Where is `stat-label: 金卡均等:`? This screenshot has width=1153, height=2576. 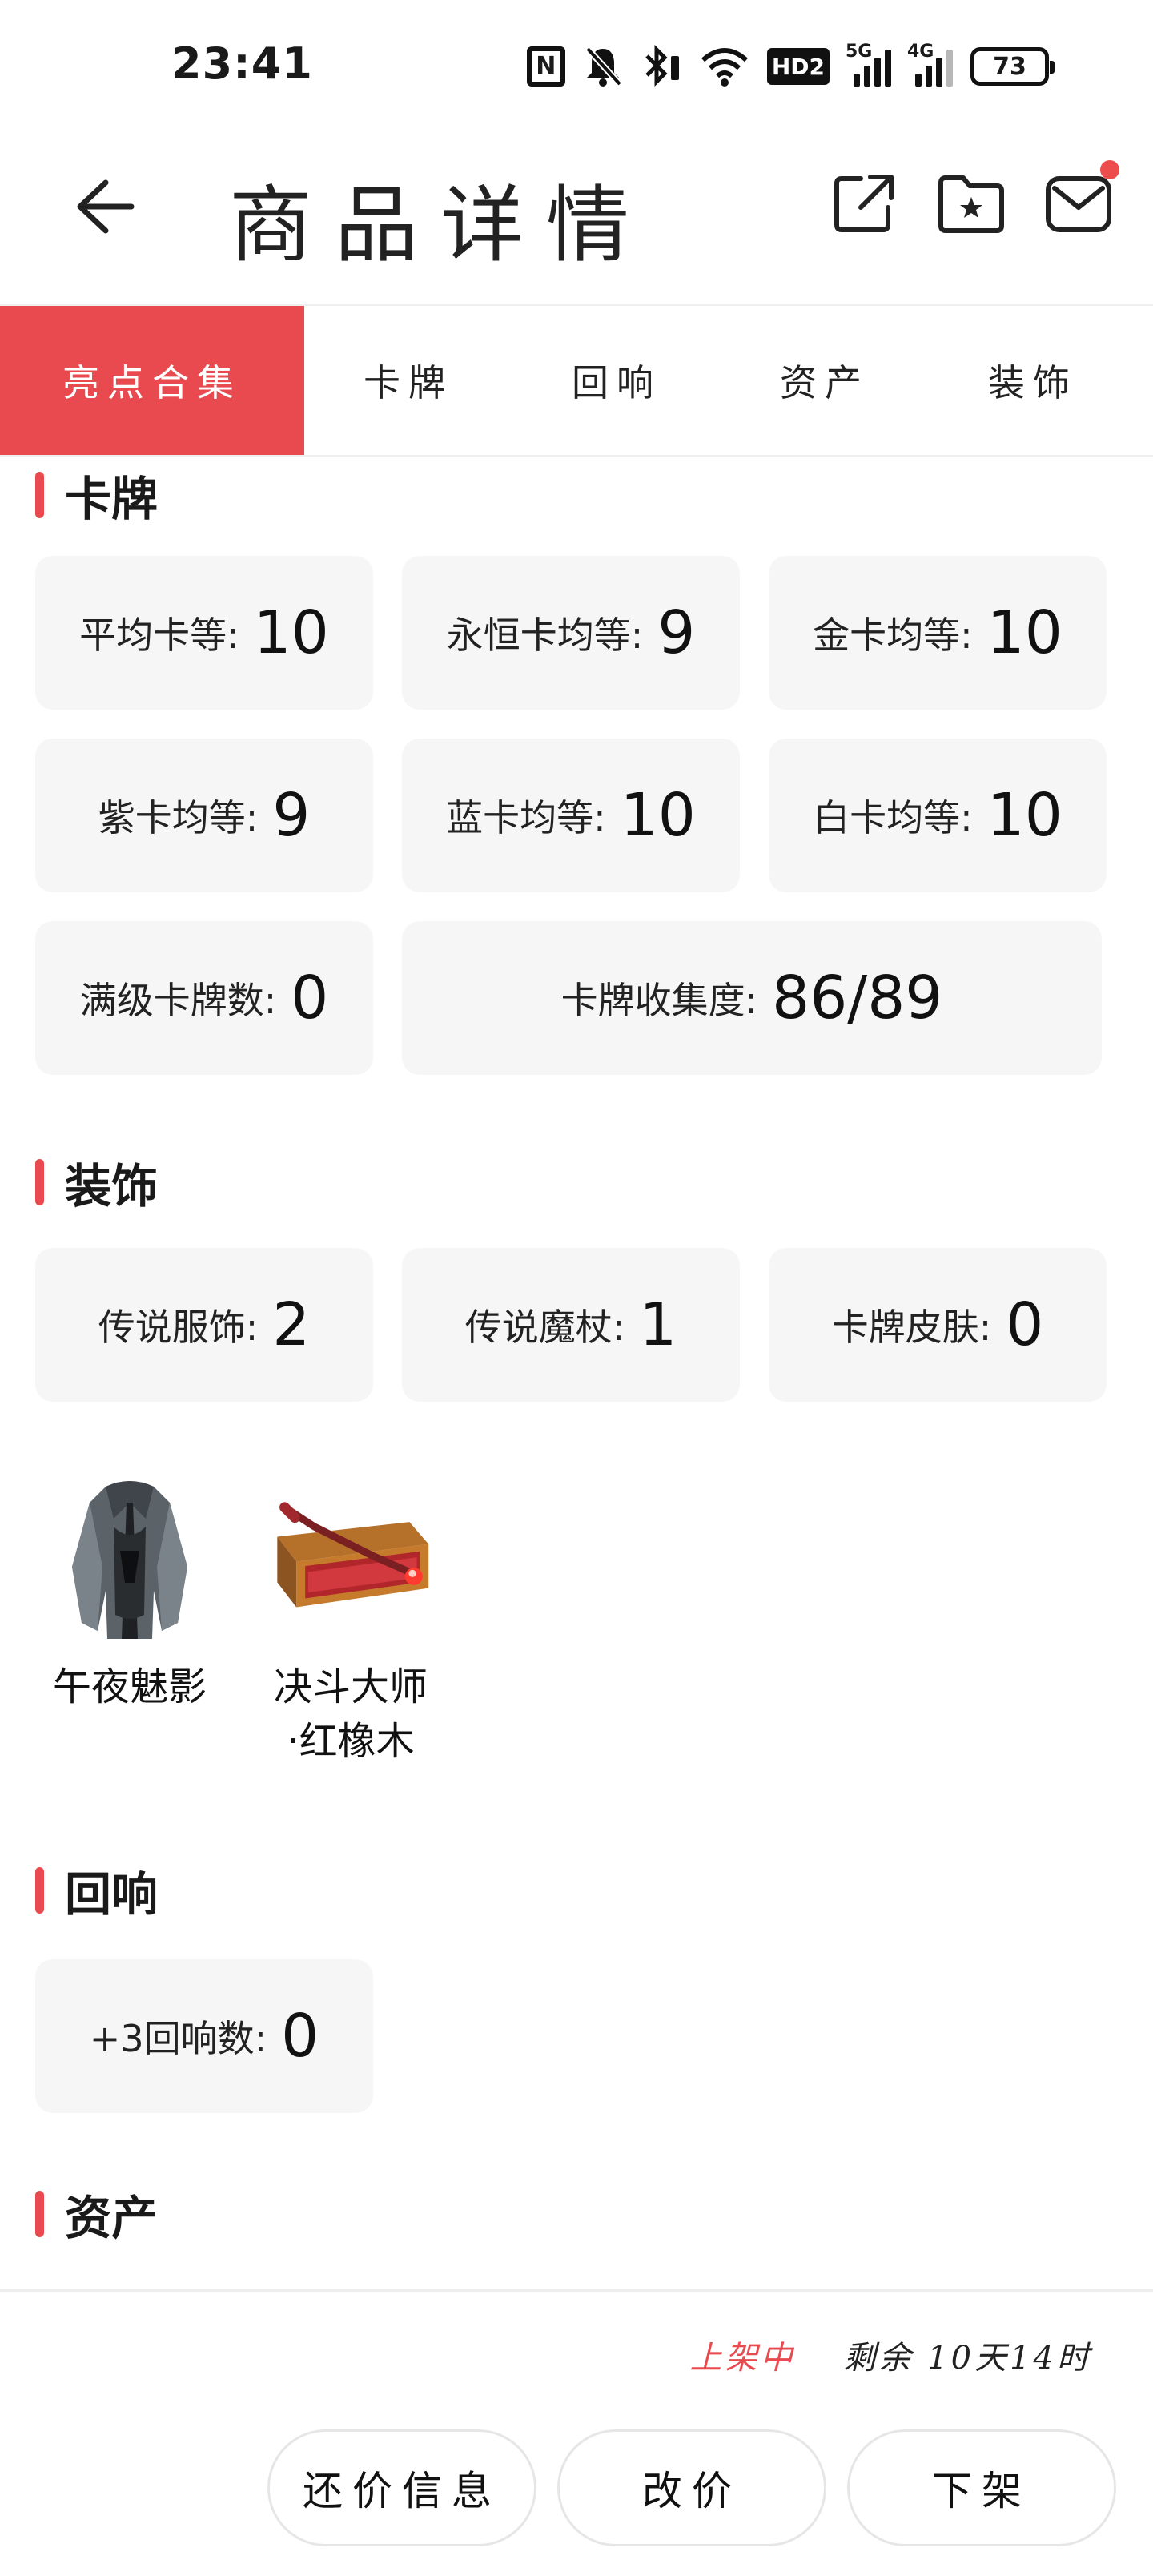 stat-label: 金卡均等: is located at coordinates (893, 636).